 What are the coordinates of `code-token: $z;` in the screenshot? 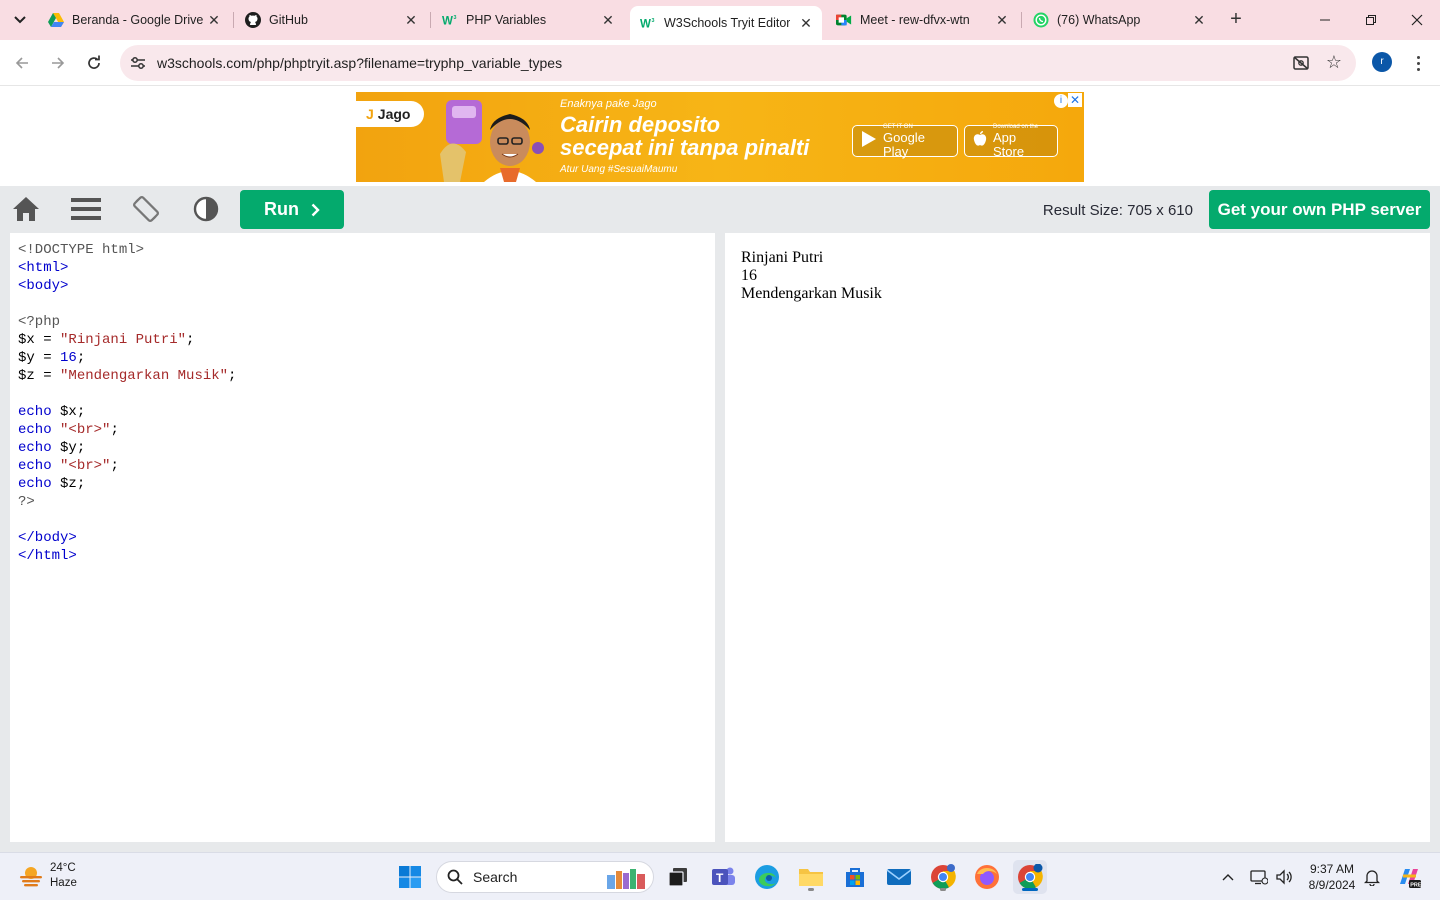 It's located at (68, 484).